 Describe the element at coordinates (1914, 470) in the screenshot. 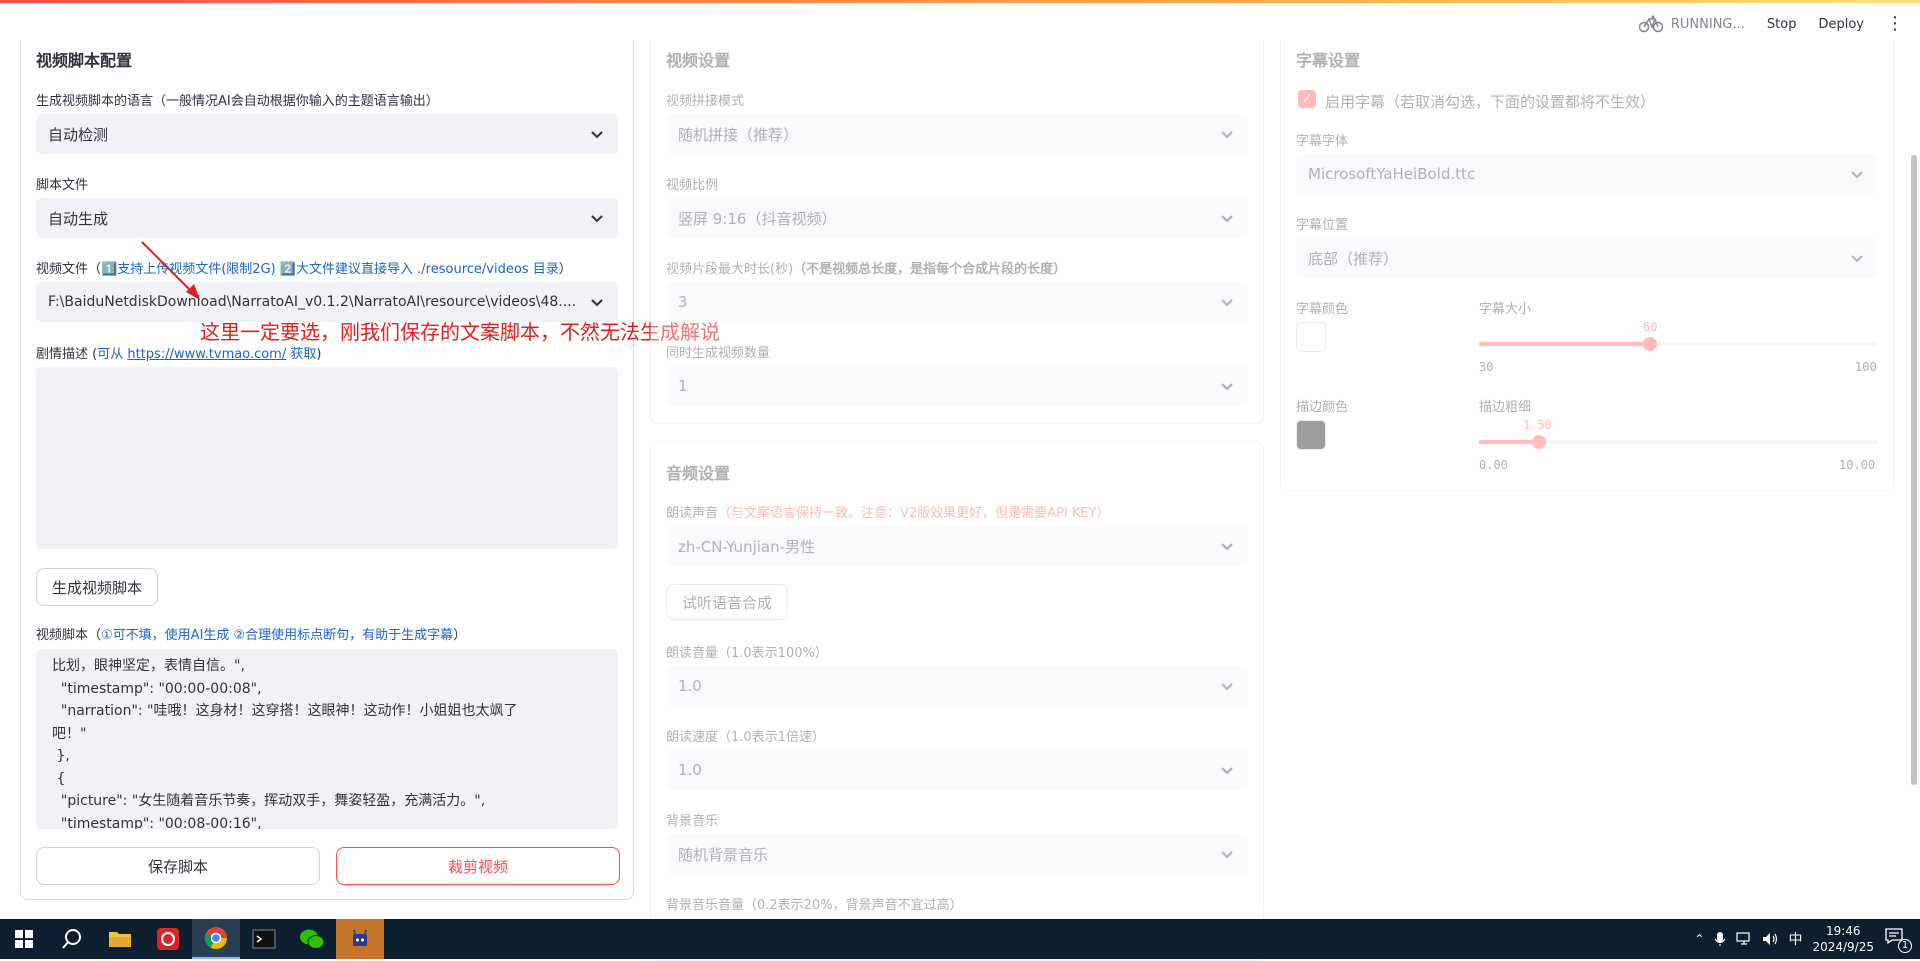

I see `page-scrollbar` at that location.